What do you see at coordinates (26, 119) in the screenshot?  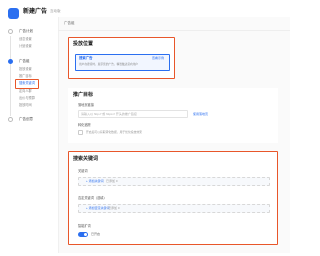 I see `sidebar-step-creative: 广告创意` at bounding box center [26, 119].